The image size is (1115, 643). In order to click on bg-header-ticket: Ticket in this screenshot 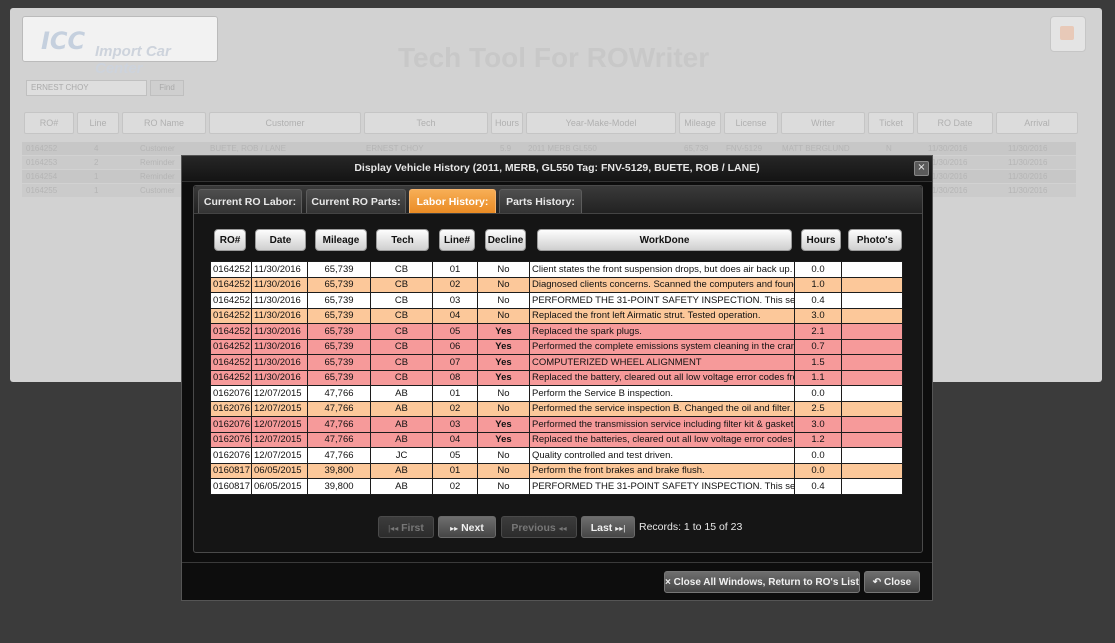, I will do `click(891, 123)`.